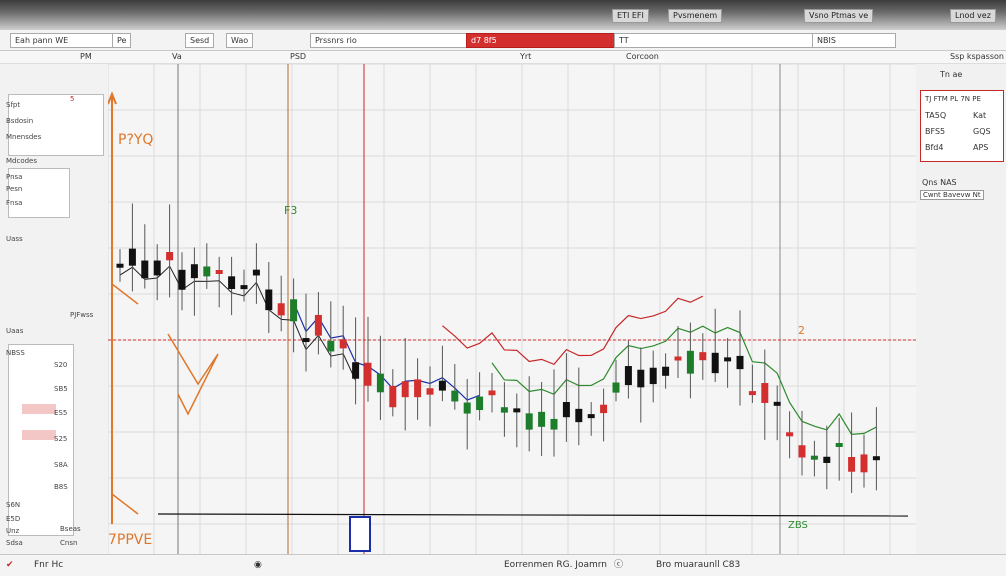  Describe the element at coordinates (177, 57) in the screenshot. I see `menu-item: Va` at that location.